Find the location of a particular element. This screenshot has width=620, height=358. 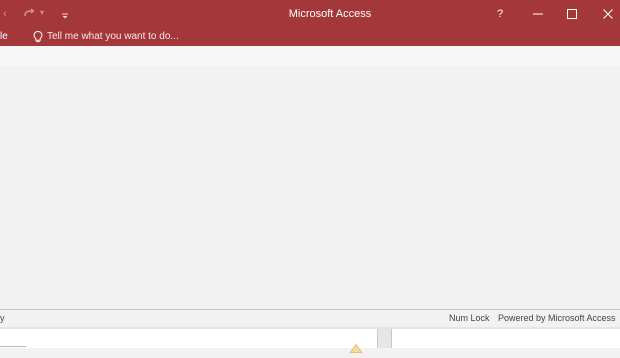

status-bar: y Num Lock Powered by Microsoft Access is located at coordinates (310, 318).